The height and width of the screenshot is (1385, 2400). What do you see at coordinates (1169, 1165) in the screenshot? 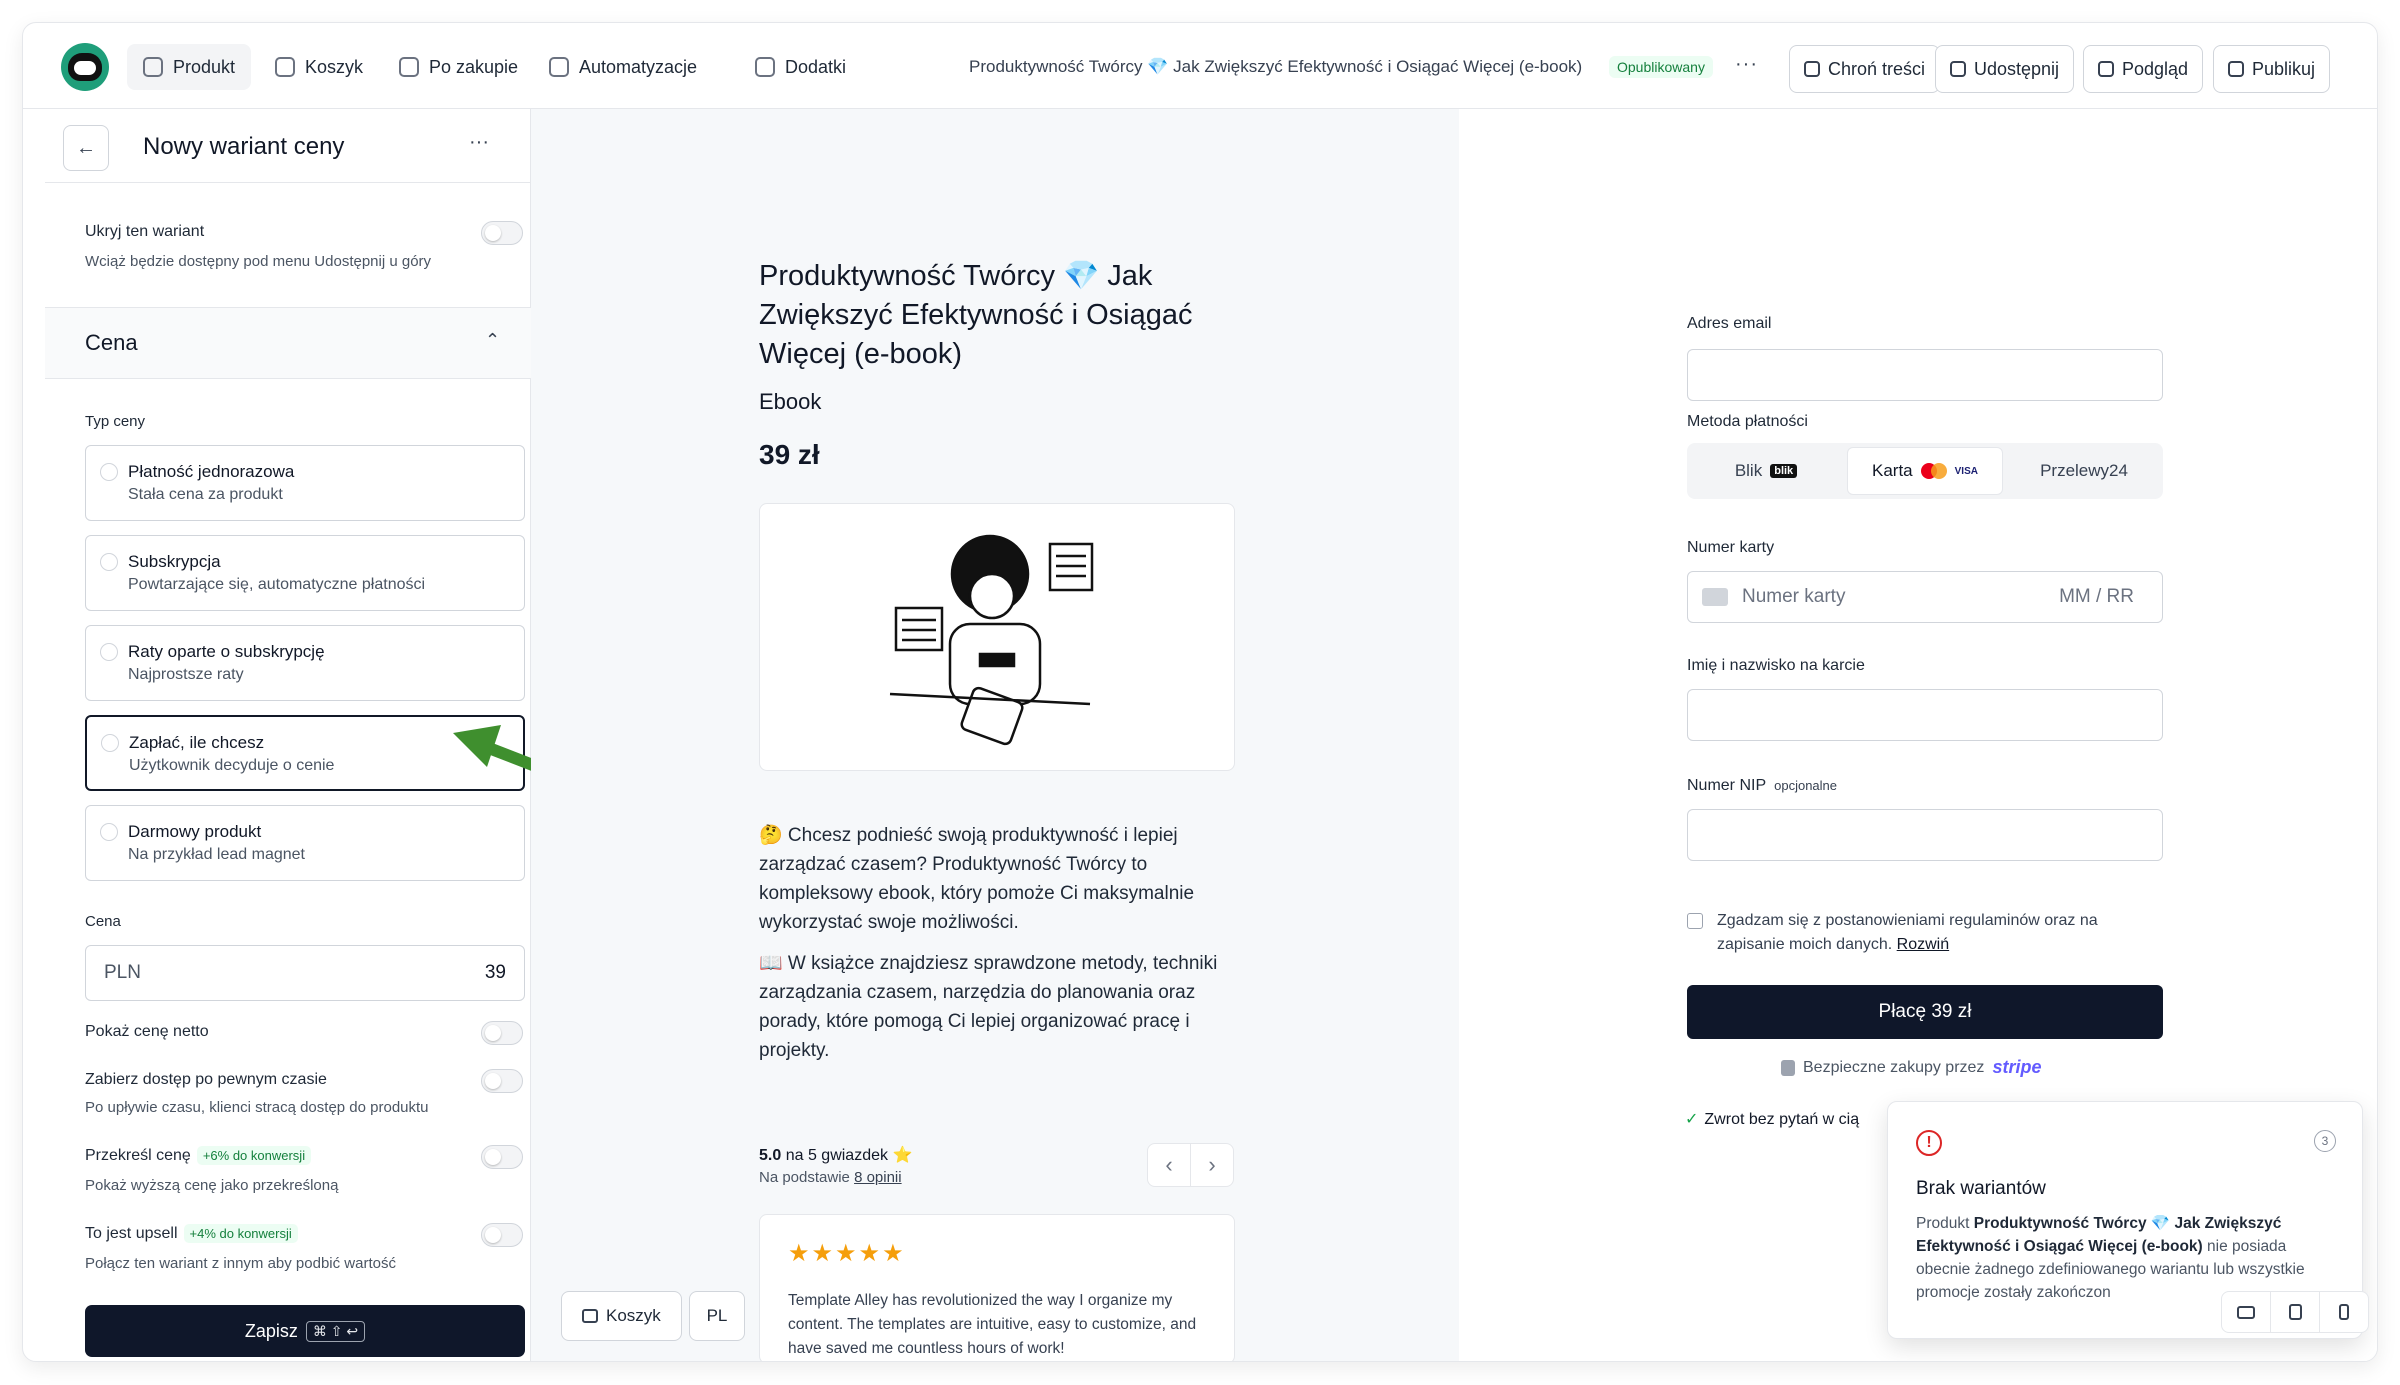
I see `prev-review-button: ‹` at bounding box center [1169, 1165].